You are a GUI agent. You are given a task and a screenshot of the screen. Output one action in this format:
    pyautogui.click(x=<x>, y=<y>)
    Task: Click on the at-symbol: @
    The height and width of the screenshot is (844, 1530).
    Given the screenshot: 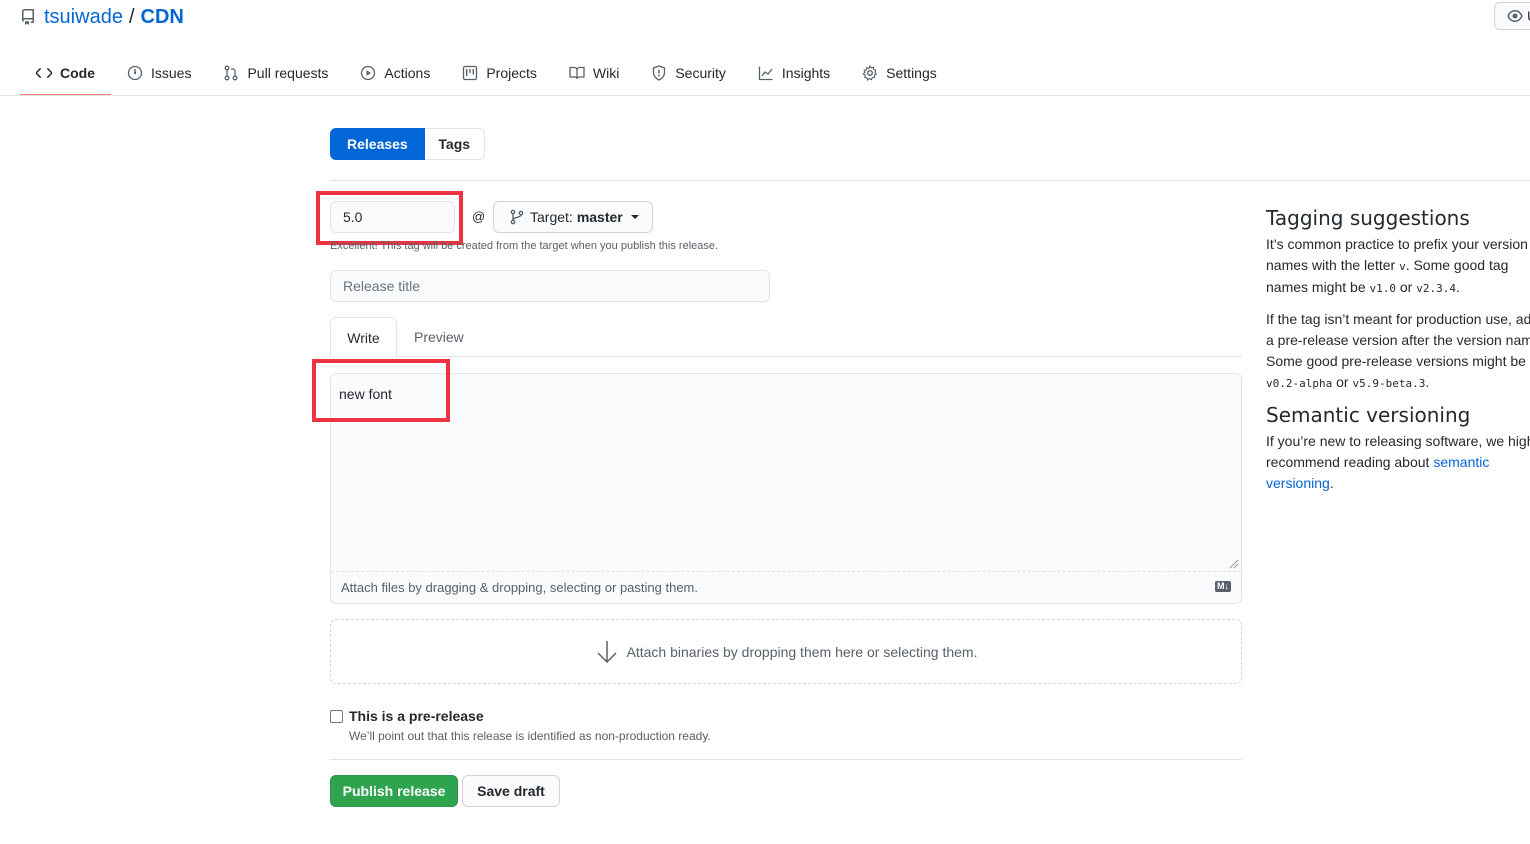 What is the action you would take?
    pyautogui.click(x=479, y=216)
    